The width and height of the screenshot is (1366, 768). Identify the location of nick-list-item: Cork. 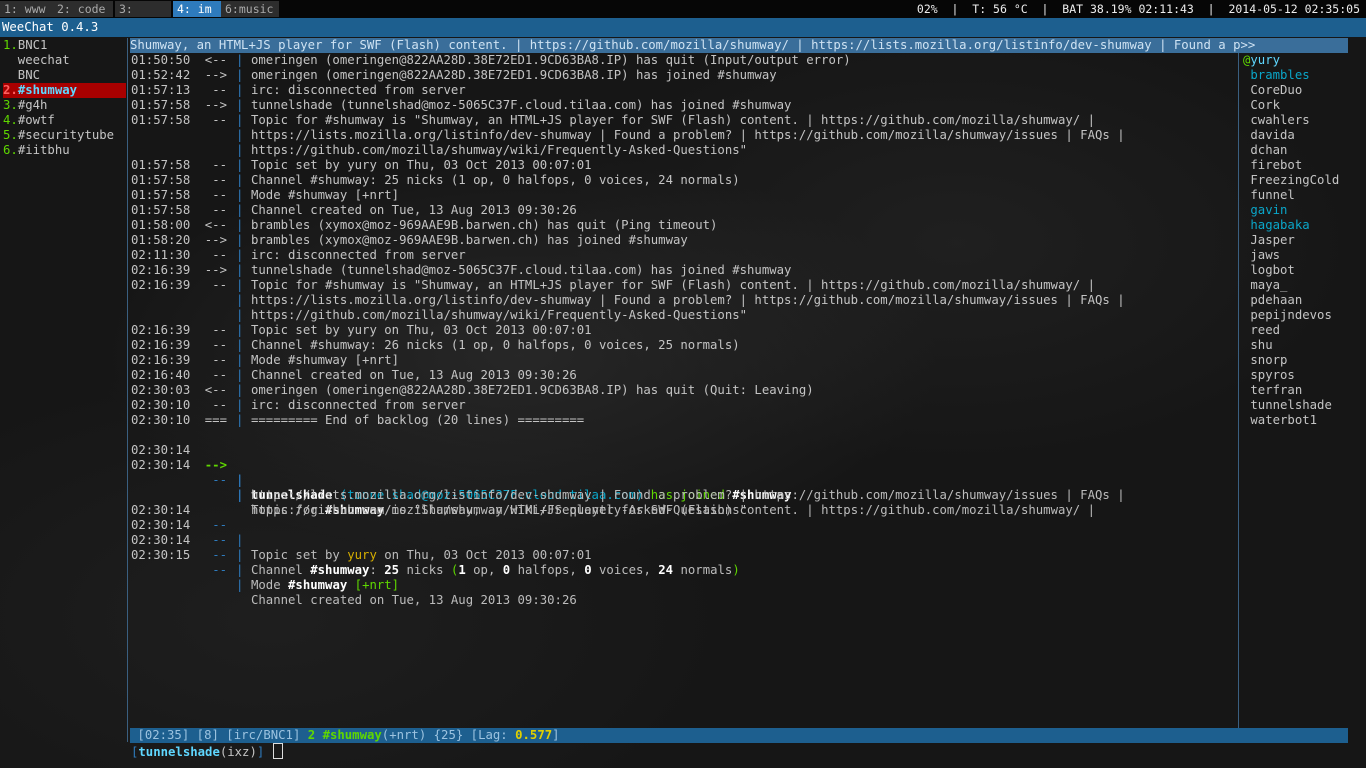
(1303, 105).